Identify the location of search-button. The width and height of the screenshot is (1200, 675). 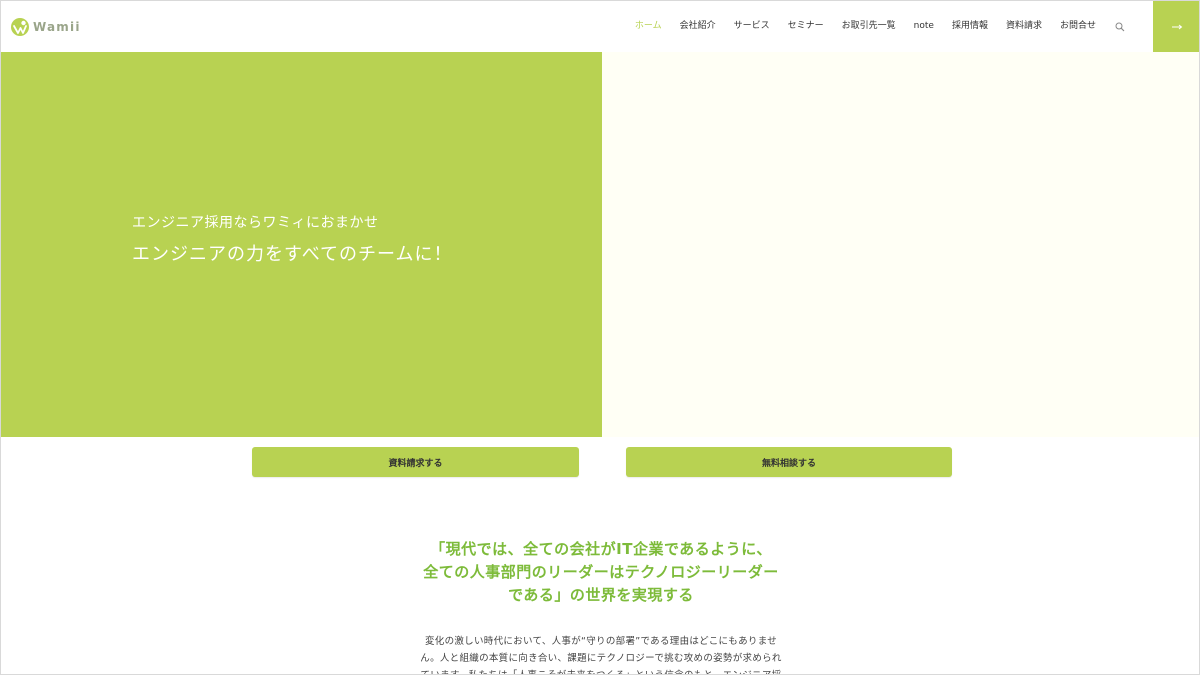
(1120, 26).